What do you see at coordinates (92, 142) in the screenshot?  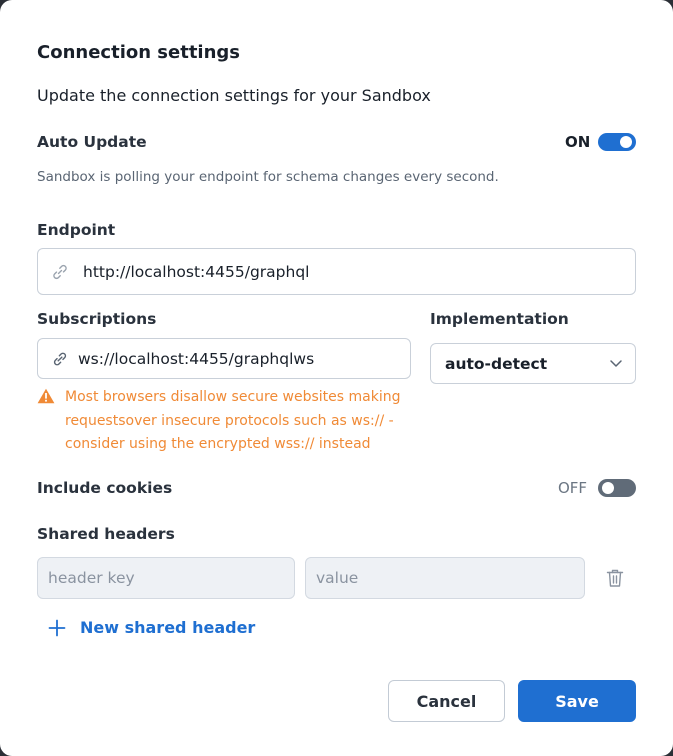 I see `auto-update-label: Auto Update` at bounding box center [92, 142].